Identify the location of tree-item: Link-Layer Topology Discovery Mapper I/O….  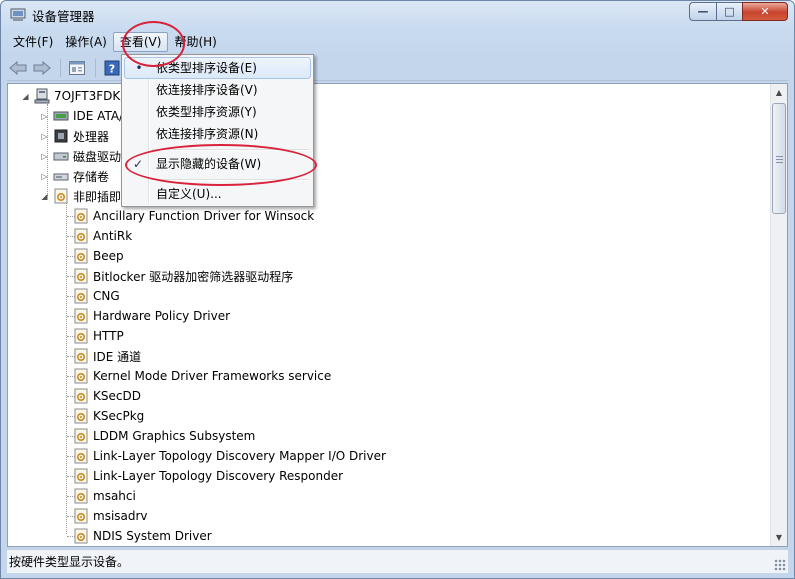
(229, 456).